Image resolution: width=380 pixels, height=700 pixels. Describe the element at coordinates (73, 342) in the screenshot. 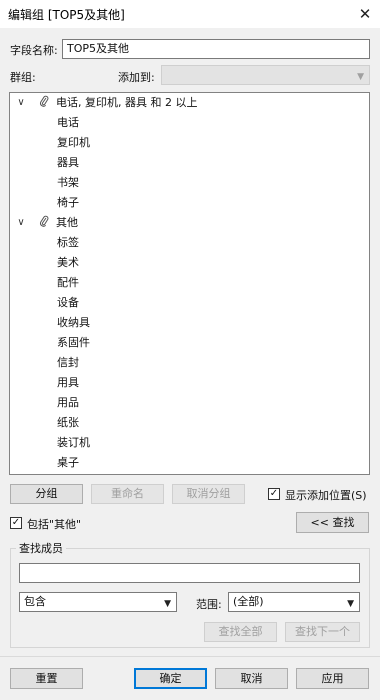

I see `tree-item-label: 系固件` at that location.